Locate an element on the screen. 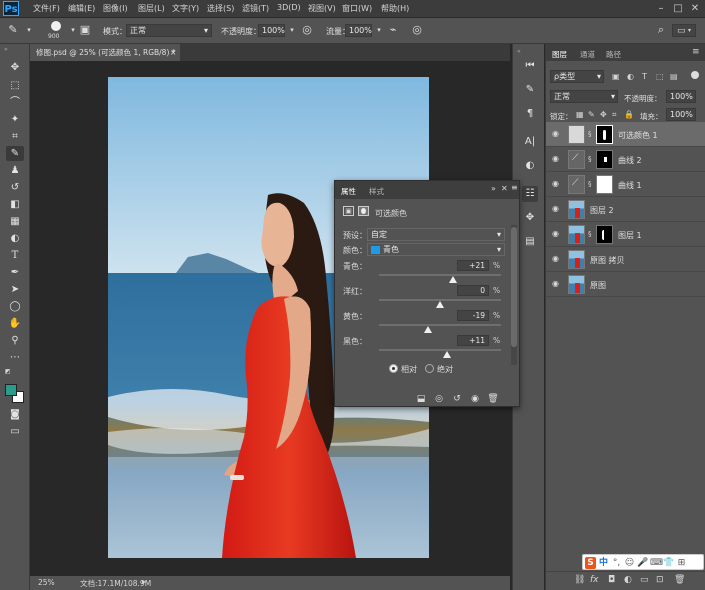 The height and width of the screenshot is (590, 705). filter-toggle-icon is located at coordinates (695, 75).